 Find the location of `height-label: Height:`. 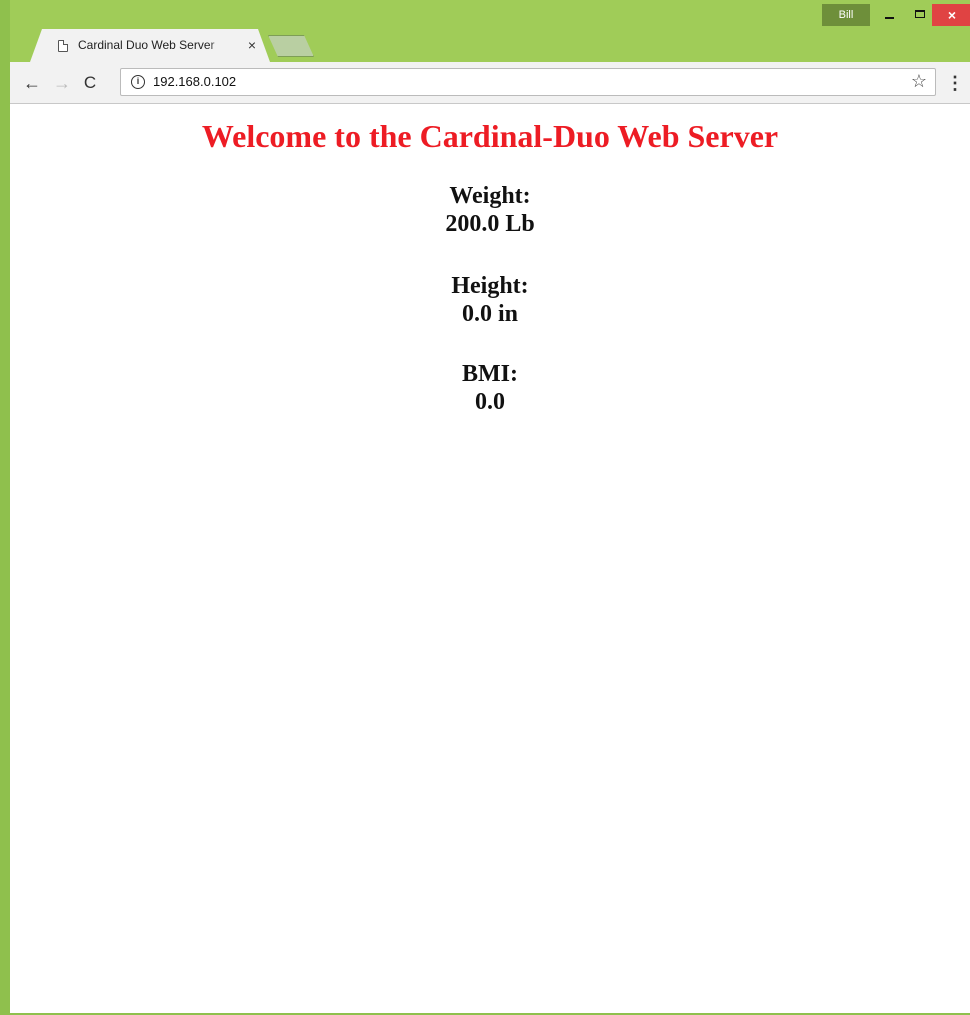

height-label: Height: is located at coordinates (490, 286).